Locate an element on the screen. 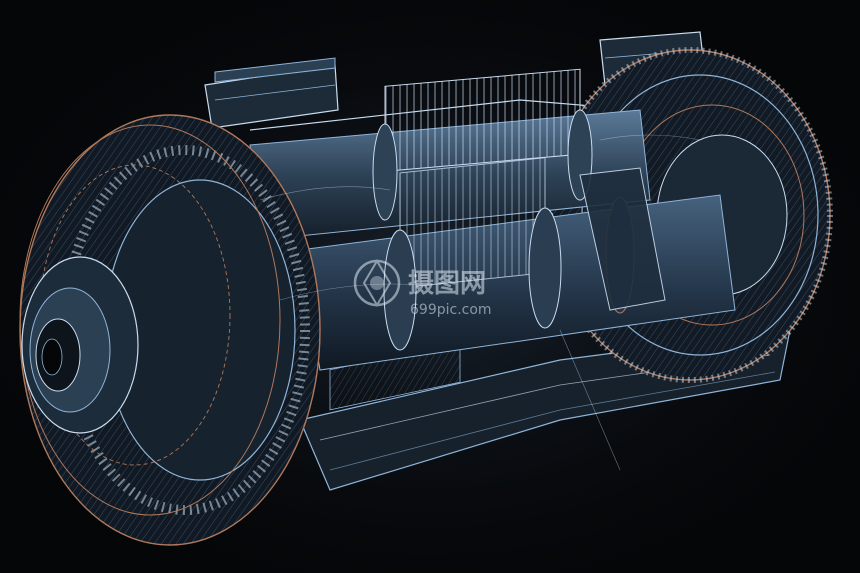  left-hub is located at coordinates (80, 345).